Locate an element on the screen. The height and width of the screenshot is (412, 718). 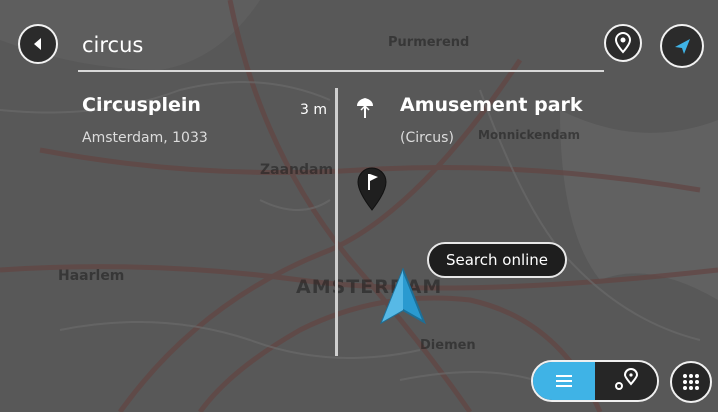
results-column-divider is located at coordinates (336, 222).